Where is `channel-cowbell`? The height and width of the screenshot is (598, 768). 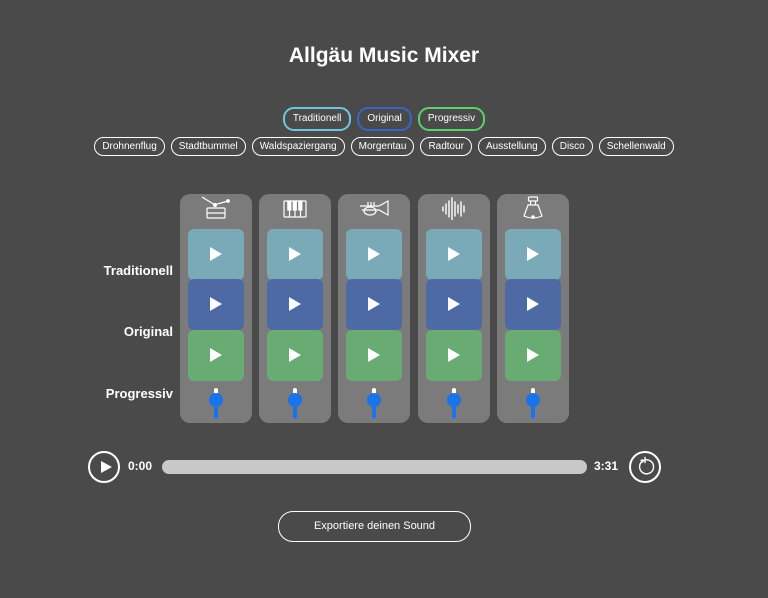
channel-cowbell is located at coordinates (533, 308).